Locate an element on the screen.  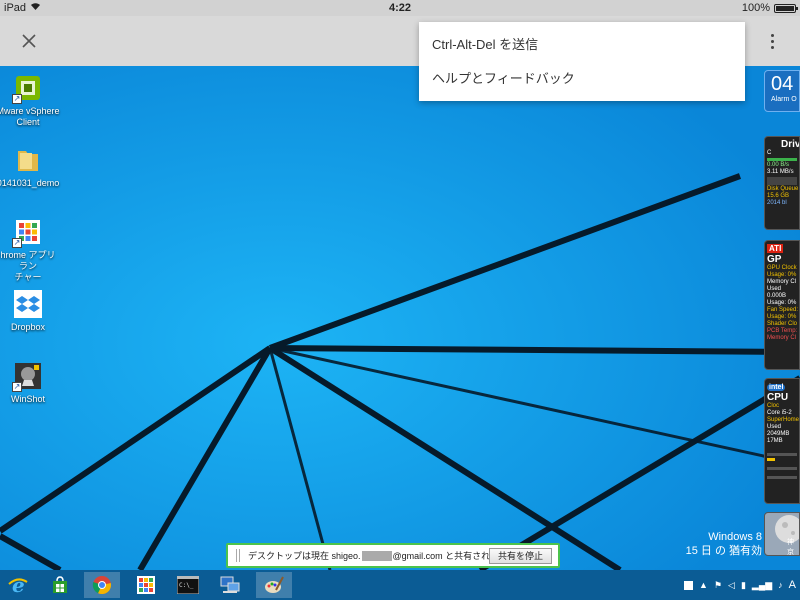
sharing-text-prefix: デスクトップは現在 shigeo. is located at coordinates (304, 556).